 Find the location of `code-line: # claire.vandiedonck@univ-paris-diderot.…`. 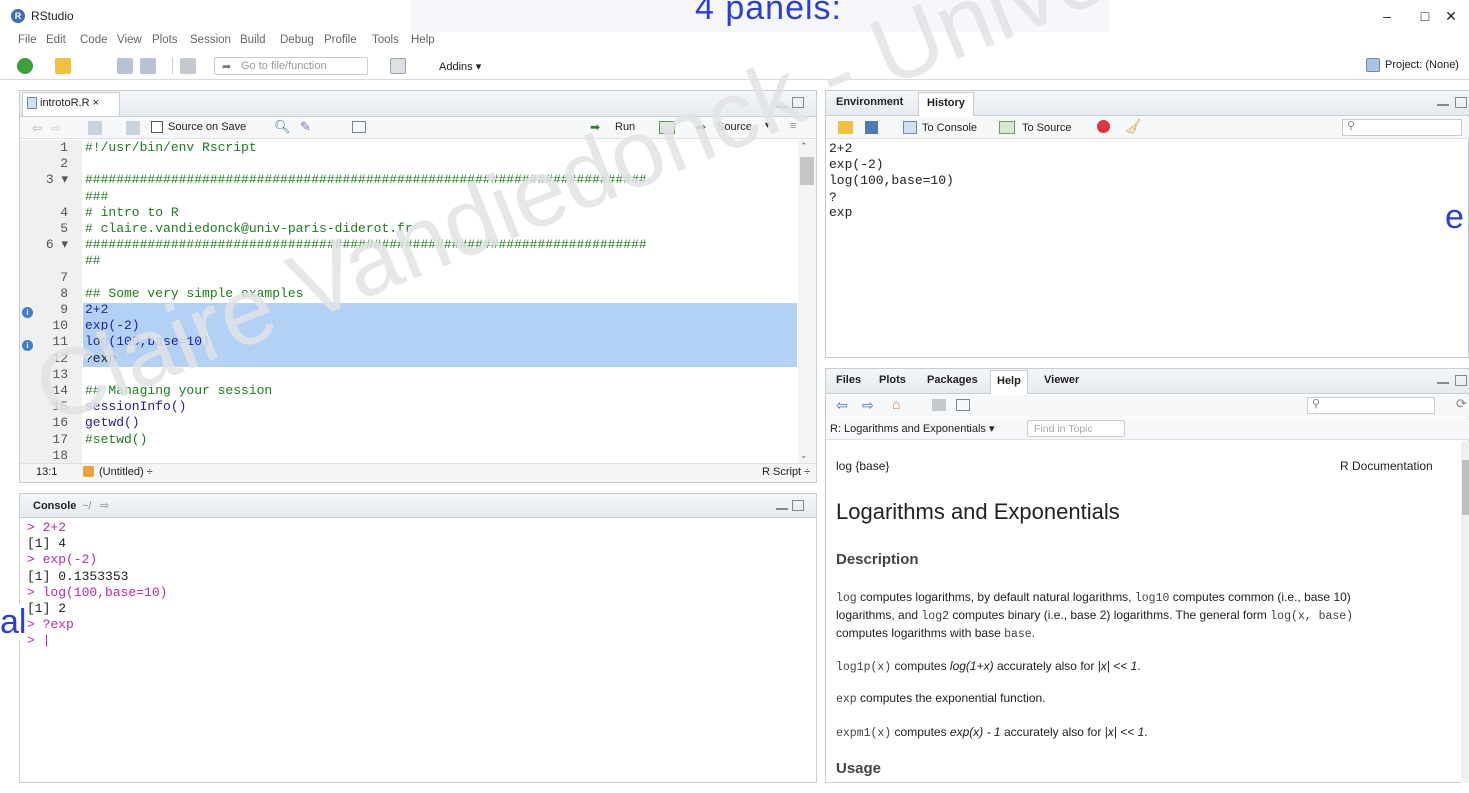

code-line: # claire.vandiedonck@univ-paris-diderot.… is located at coordinates (249, 228).